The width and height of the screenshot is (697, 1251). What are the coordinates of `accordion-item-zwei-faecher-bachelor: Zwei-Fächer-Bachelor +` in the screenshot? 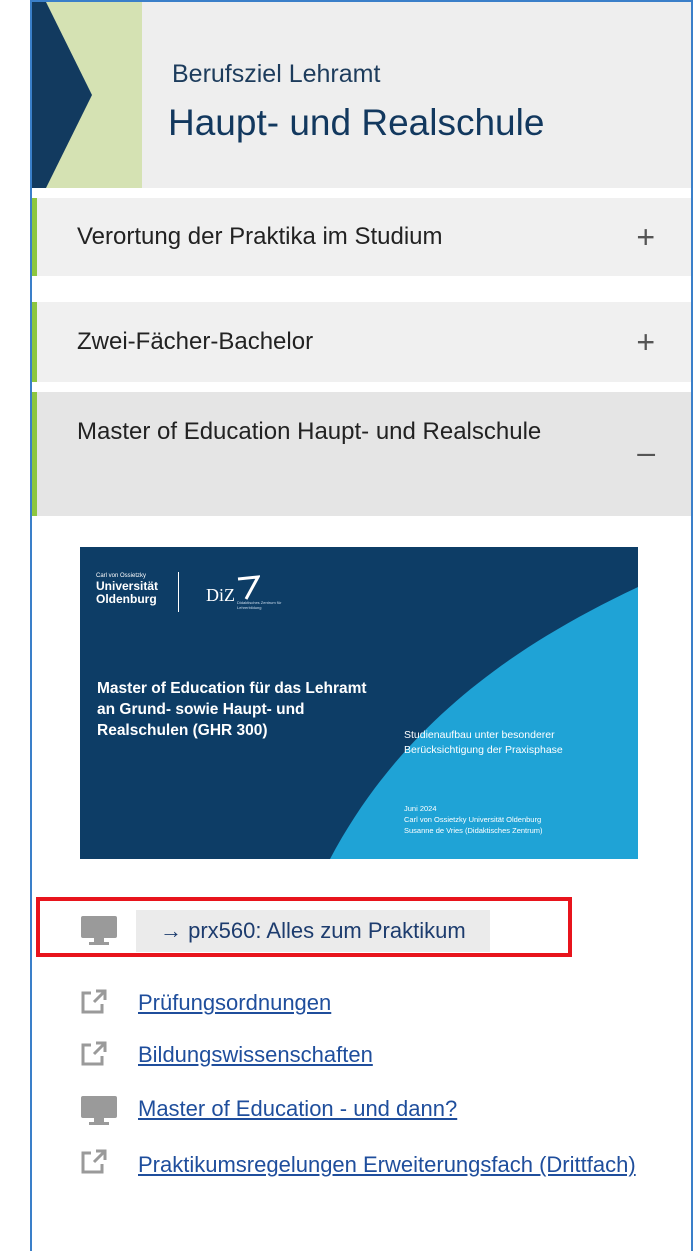 It's located at (361, 342).